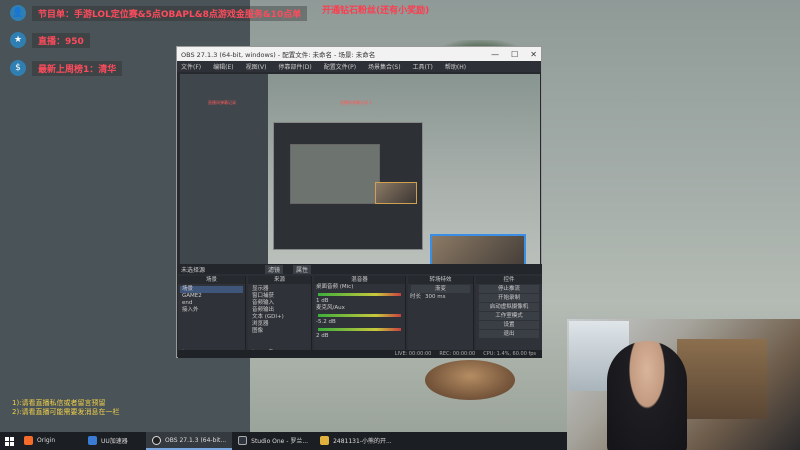 This screenshot has width=800, height=450. Describe the element at coordinates (440, 289) in the screenshot. I see `transition-select: 渐变` at that location.